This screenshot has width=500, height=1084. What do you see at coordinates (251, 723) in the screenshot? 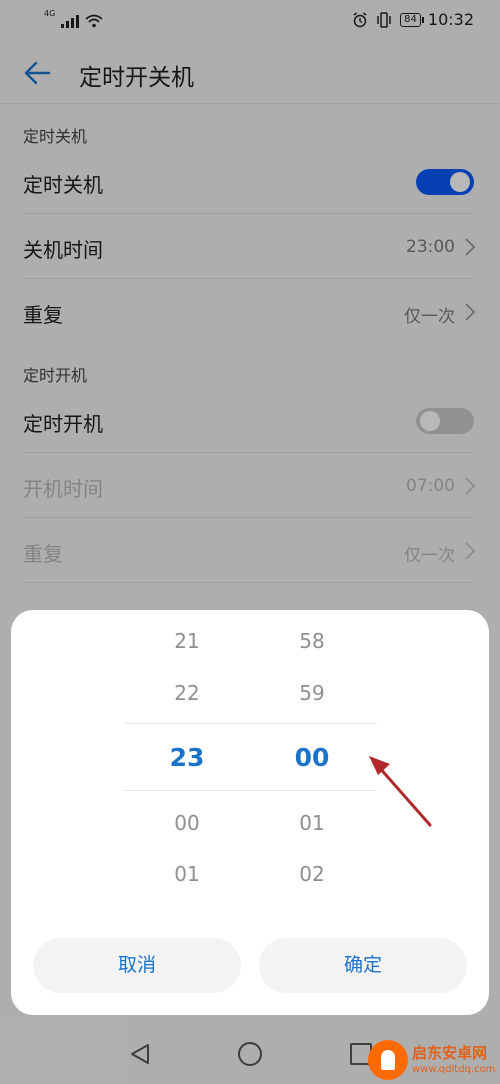
I see `selection-line-top` at bounding box center [251, 723].